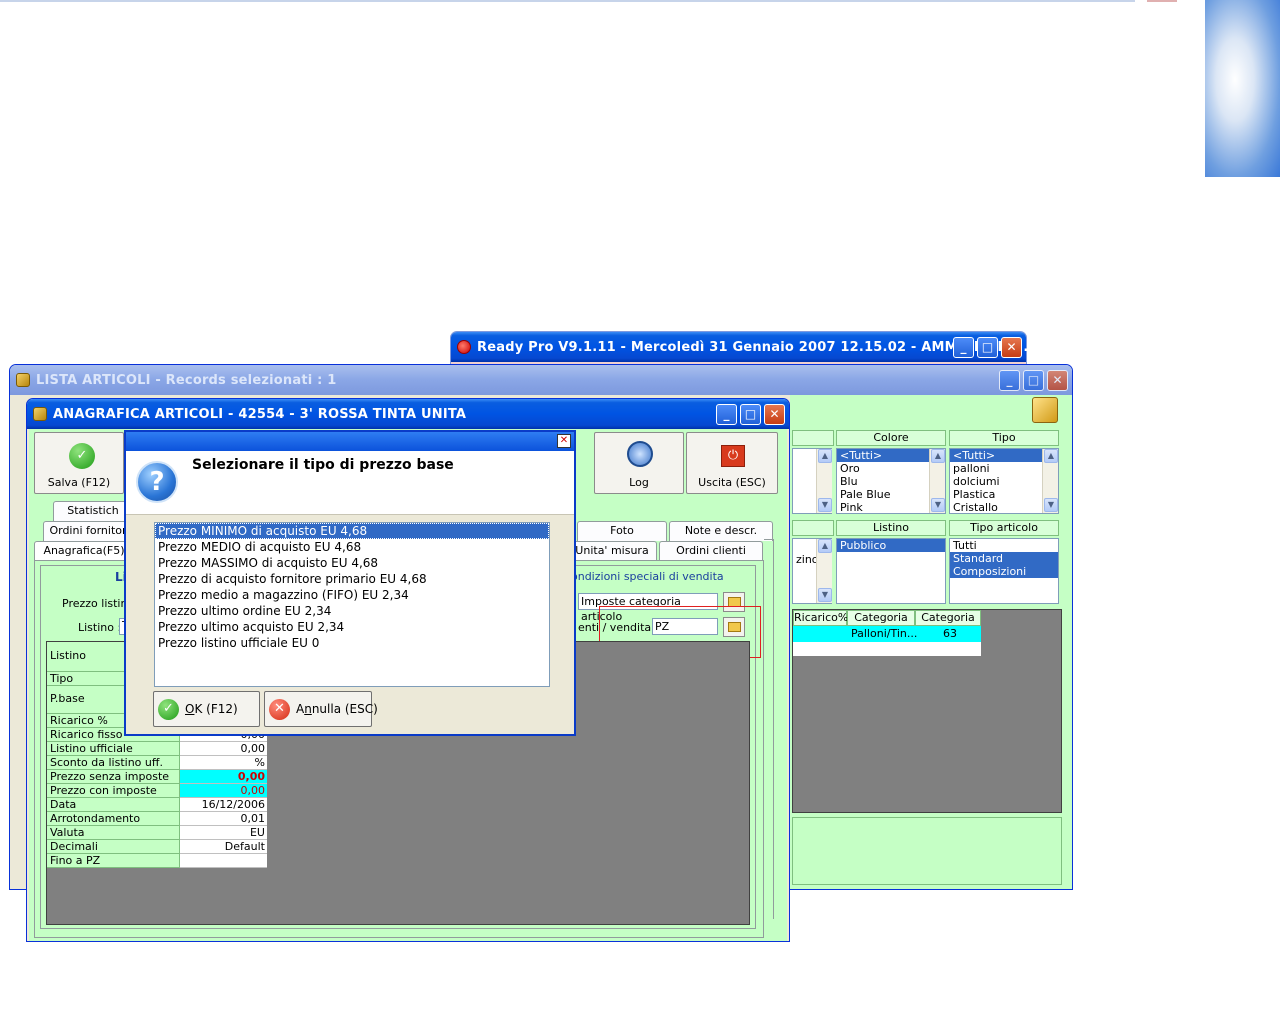 The height and width of the screenshot is (1024, 1280). What do you see at coordinates (891, 528) in the screenshot?
I see `listino-header: Listino` at bounding box center [891, 528].